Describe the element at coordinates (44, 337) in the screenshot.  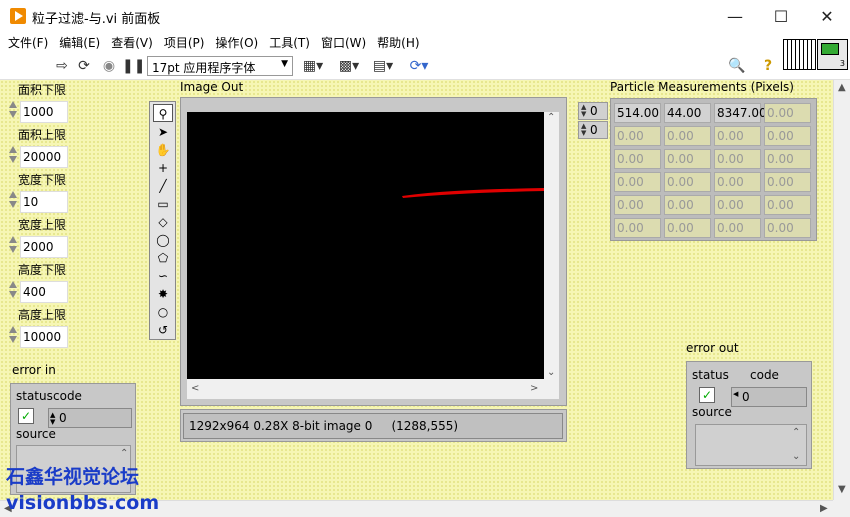
I see `height-max-input: 10000` at that location.